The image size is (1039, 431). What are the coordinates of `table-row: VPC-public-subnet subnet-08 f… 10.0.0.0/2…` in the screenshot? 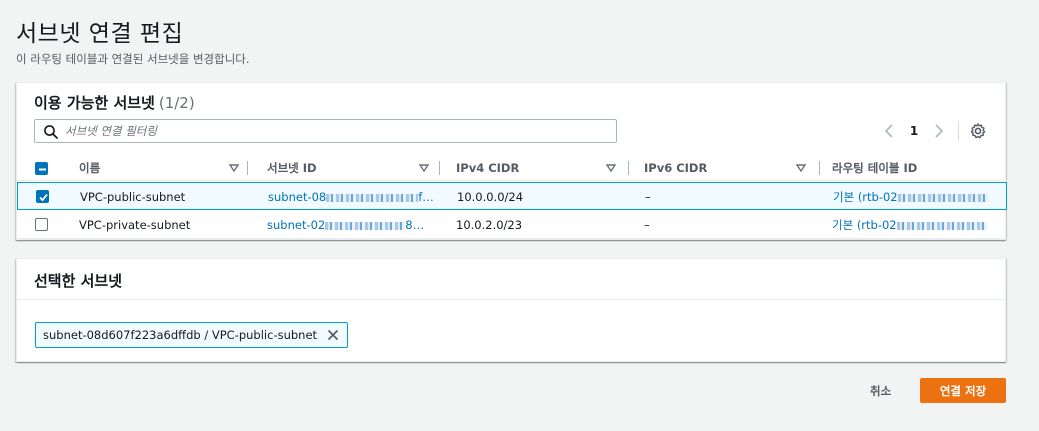 It's located at (512, 196).